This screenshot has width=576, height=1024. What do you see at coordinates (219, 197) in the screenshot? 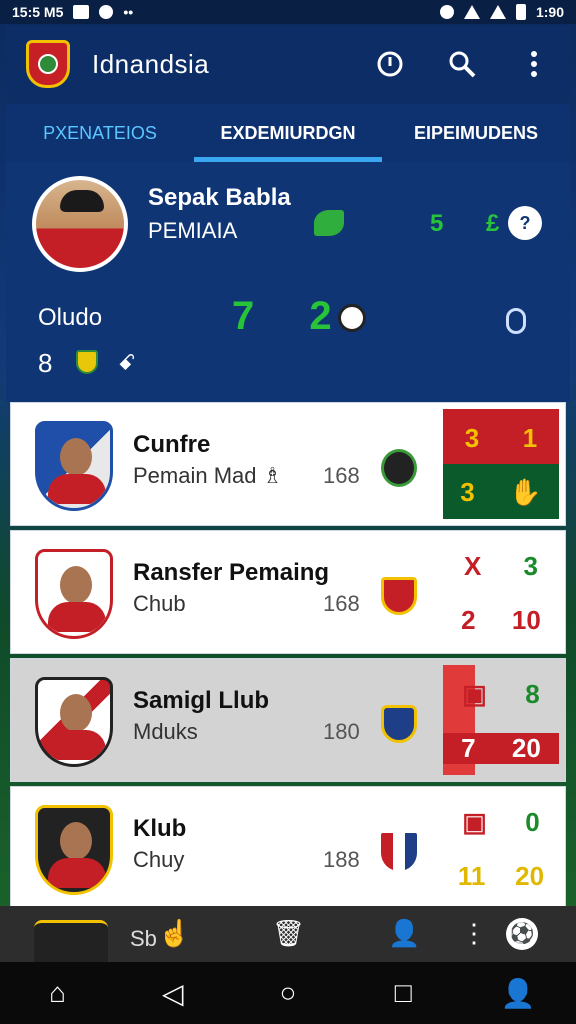
I see `player-name: Sepak Babla` at bounding box center [219, 197].